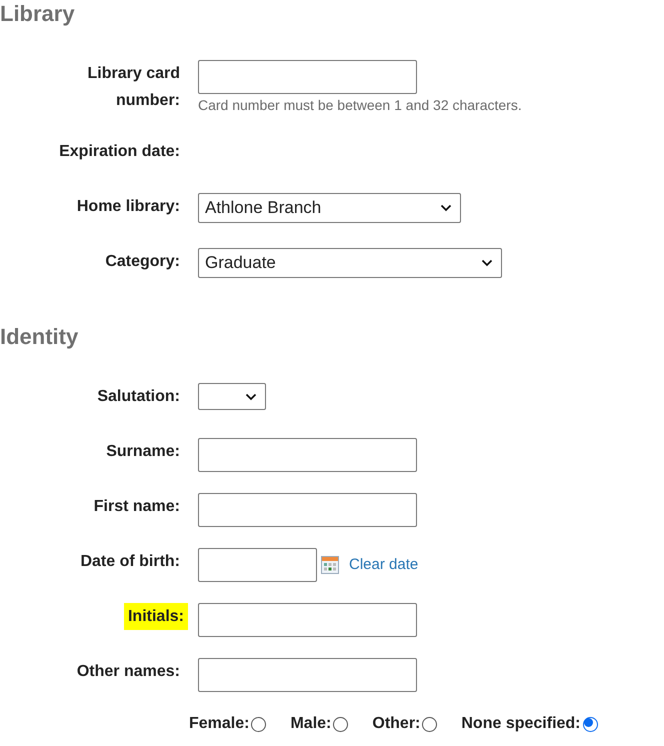 The width and height of the screenshot is (664, 746). What do you see at coordinates (119, 152) in the screenshot?
I see `field-label: Expiration date:` at bounding box center [119, 152].